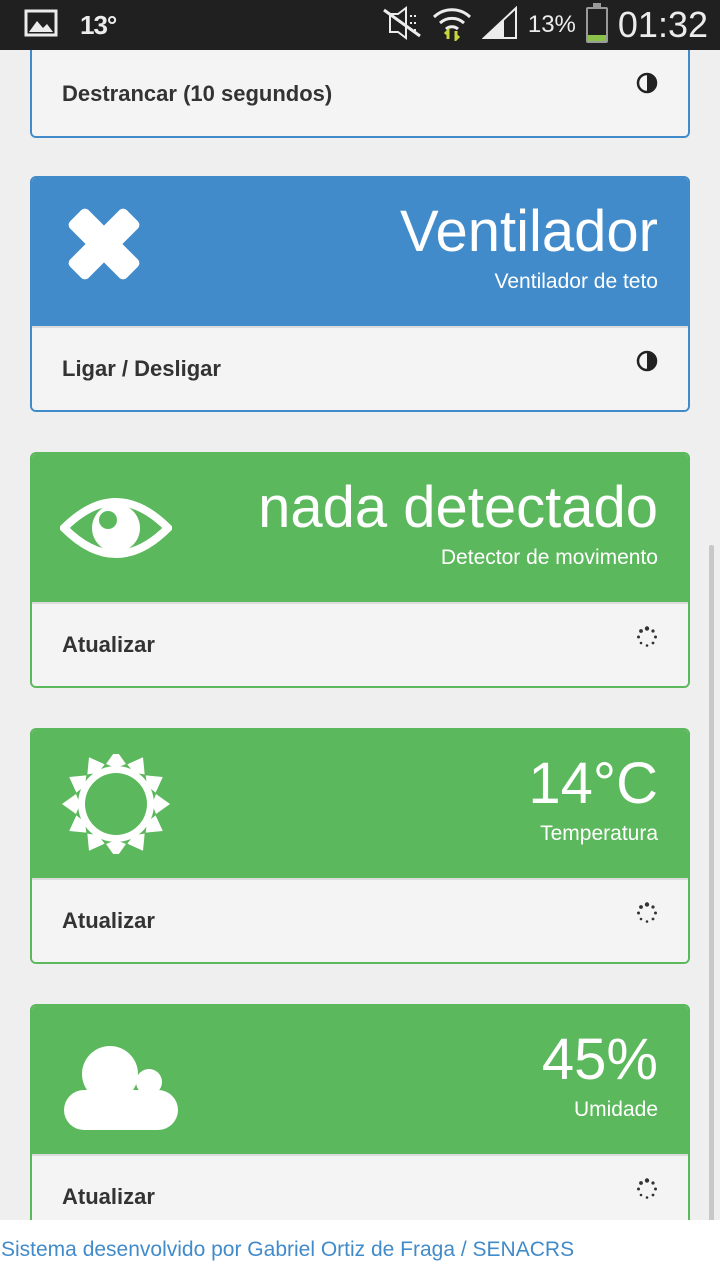  What do you see at coordinates (197, 93) in the screenshot?
I see `unlock-action-label: Destrancar (10 segundos)` at bounding box center [197, 93].